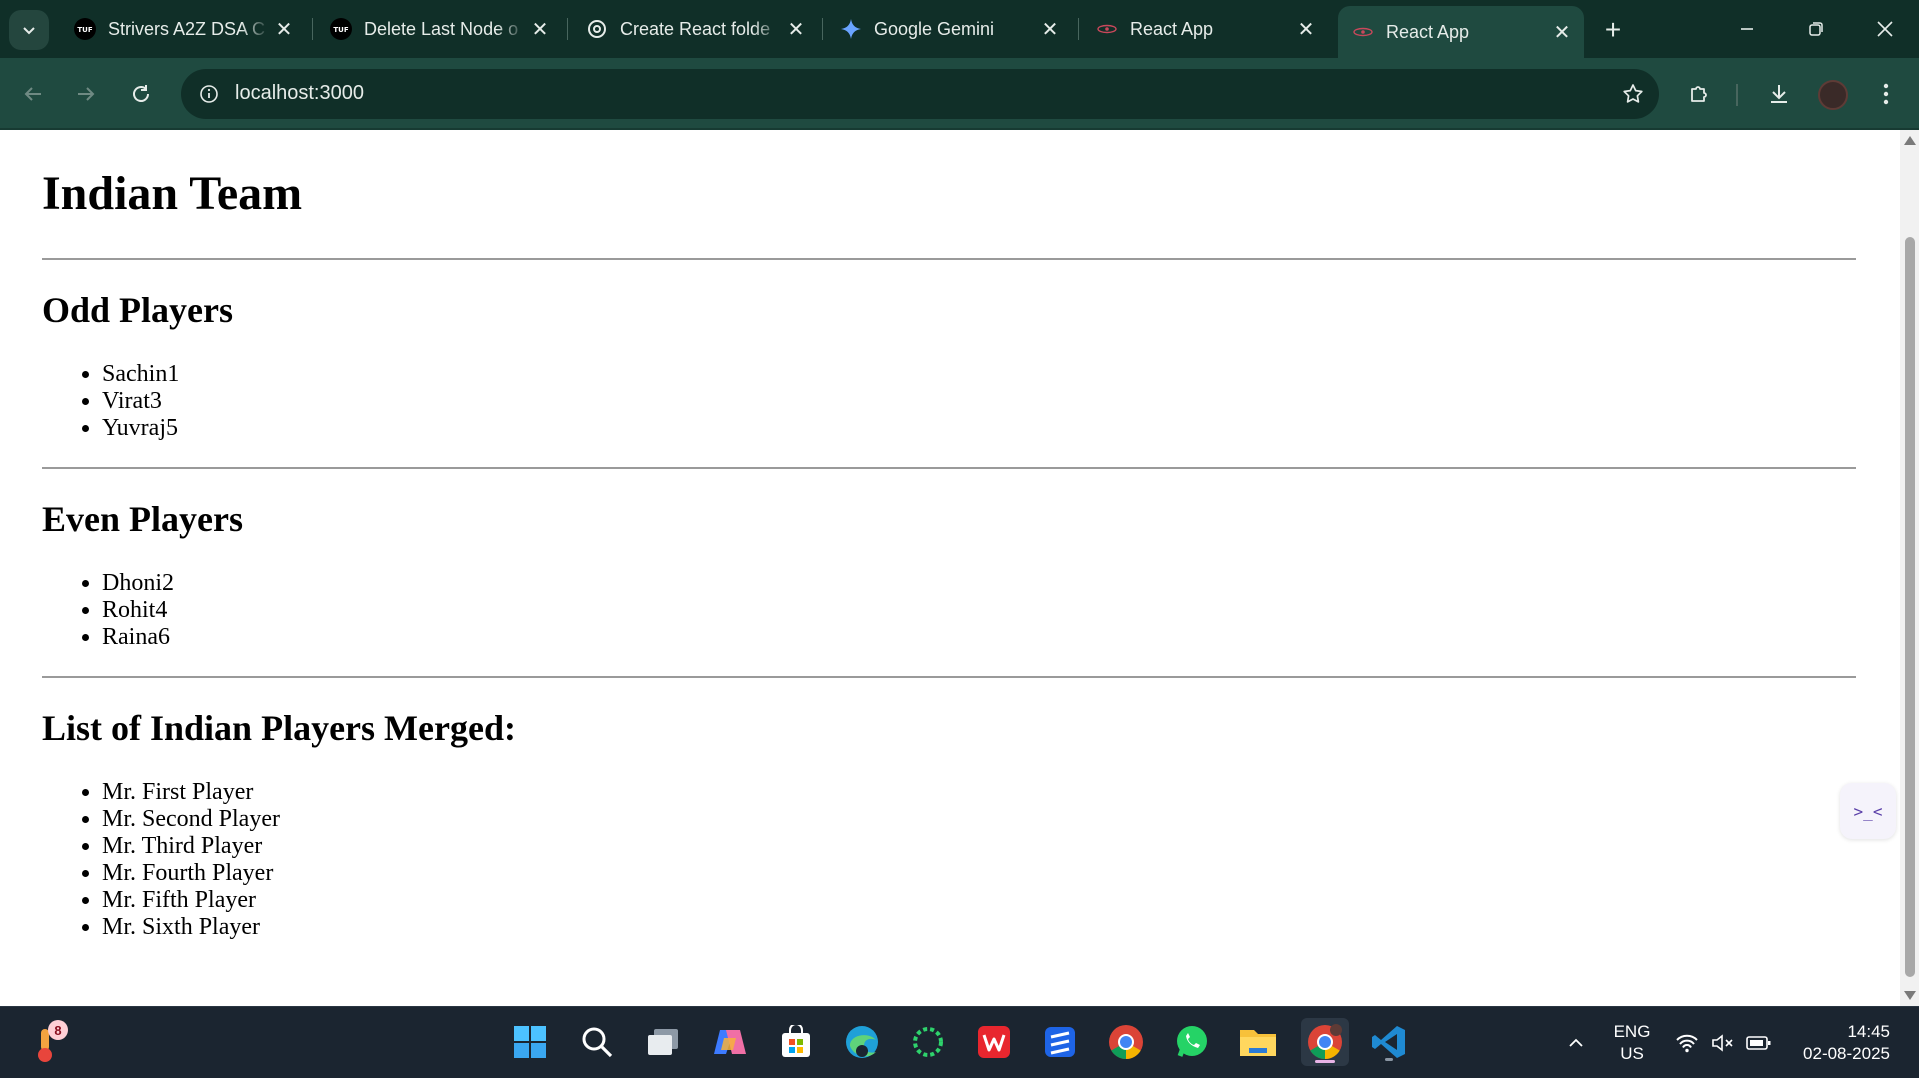 The image size is (1919, 1079). I want to click on taskbar-search-button, so click(597, 1042).